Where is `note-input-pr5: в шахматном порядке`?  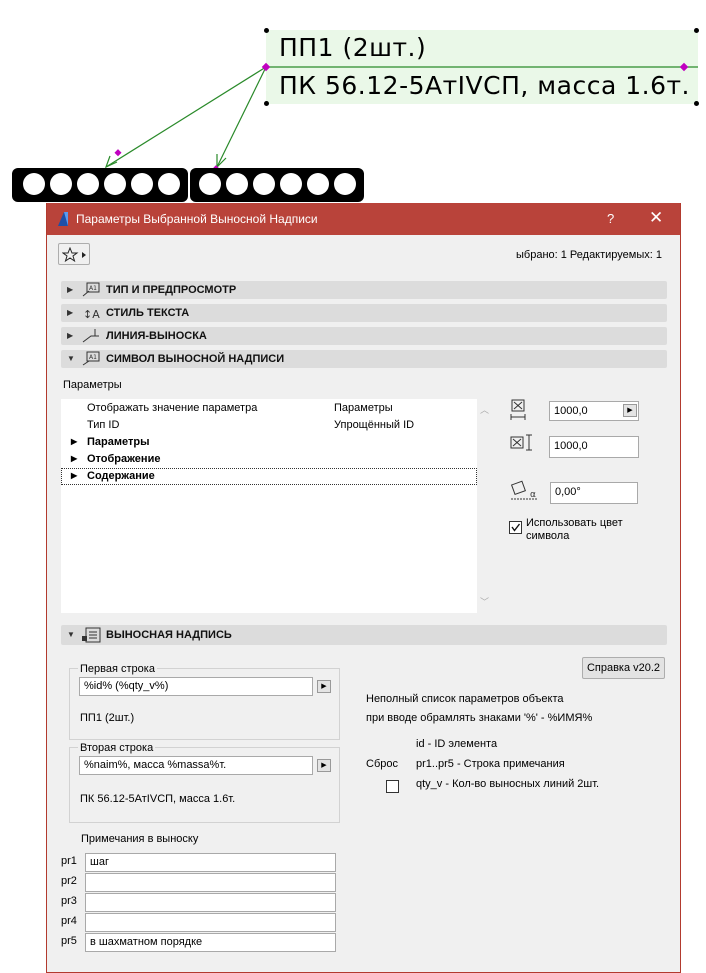
note-input-pr5: в шахматном порядке is located at coordinates (210, 942).